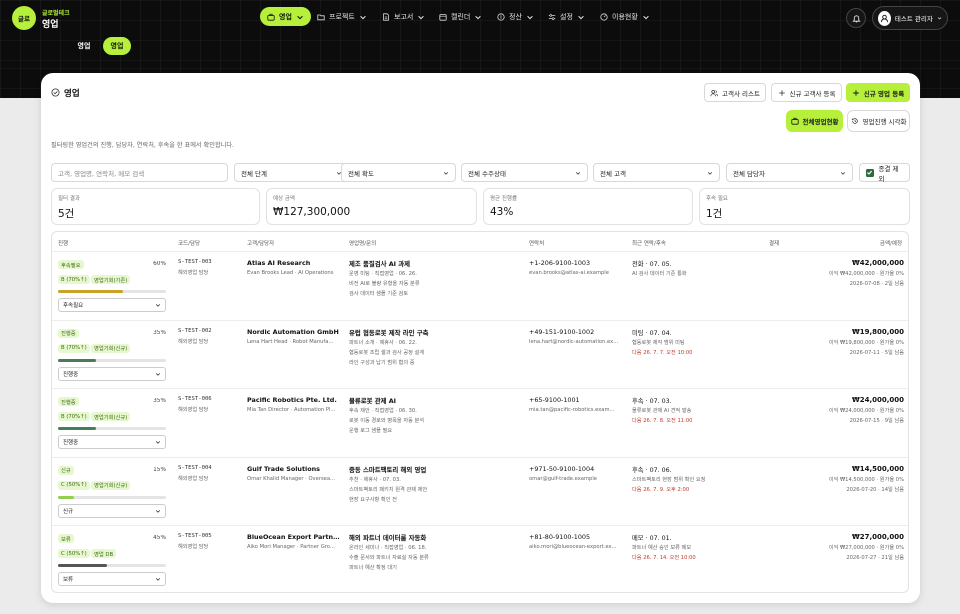  I want to click on contact-phone: +81-80-9100-1005, so click(576, 537).